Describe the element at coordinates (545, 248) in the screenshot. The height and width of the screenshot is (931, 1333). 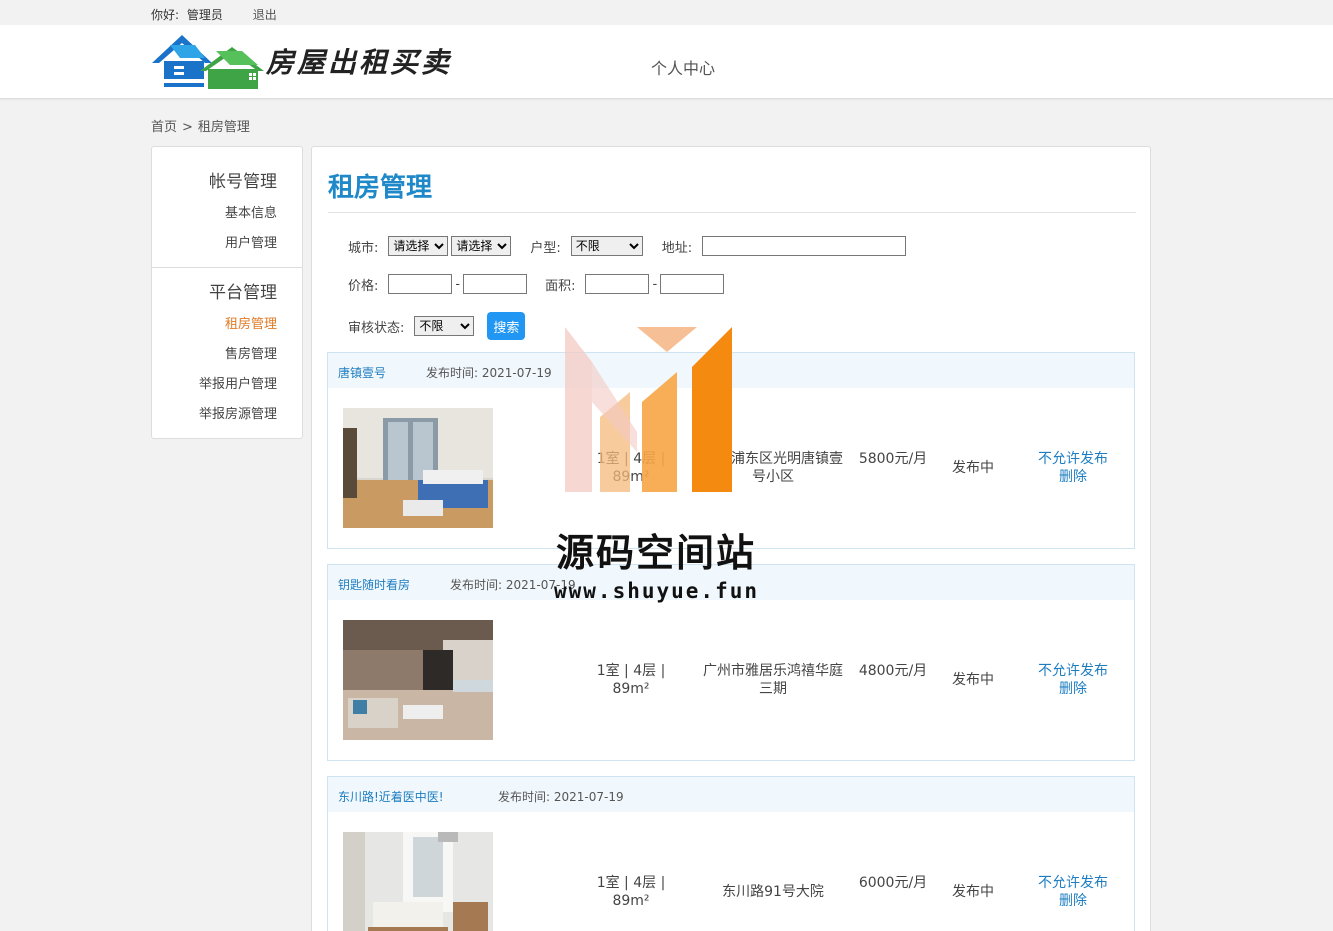
I see `type-label: 户型:` at that location.